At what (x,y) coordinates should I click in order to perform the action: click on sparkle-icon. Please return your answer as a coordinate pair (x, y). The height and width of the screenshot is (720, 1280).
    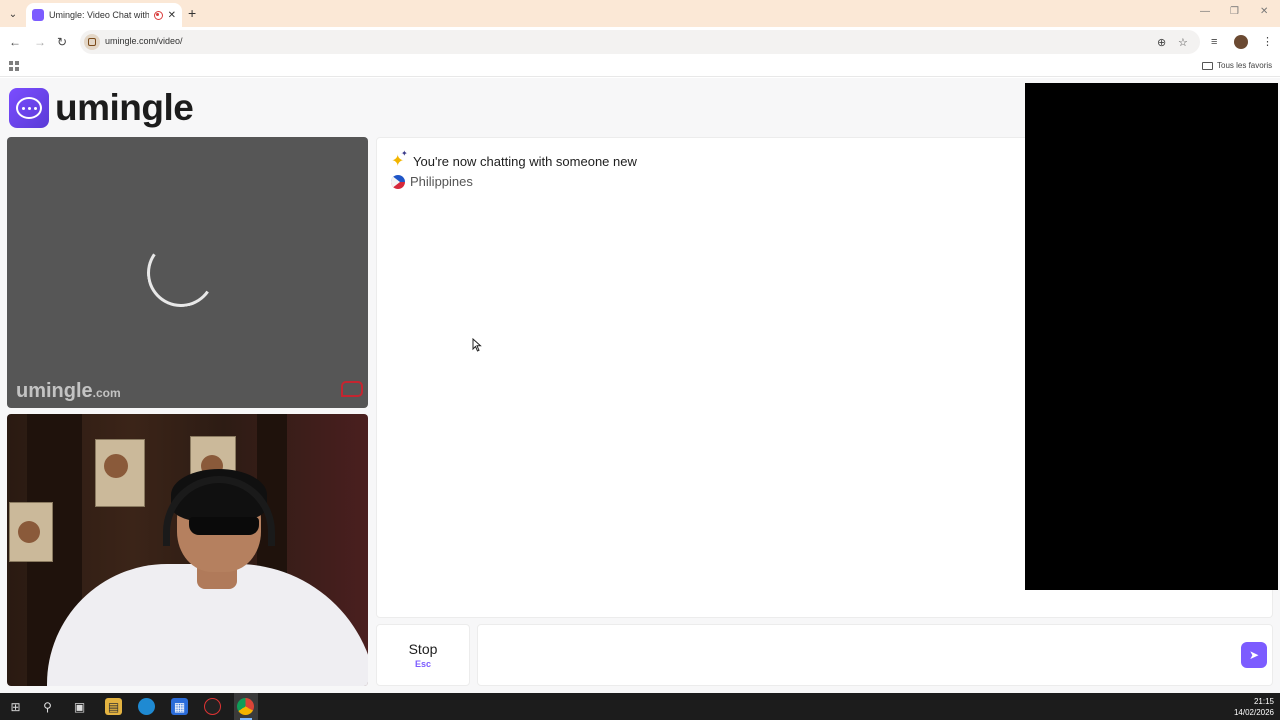
    Looking at the image, I should click on (399, 160).